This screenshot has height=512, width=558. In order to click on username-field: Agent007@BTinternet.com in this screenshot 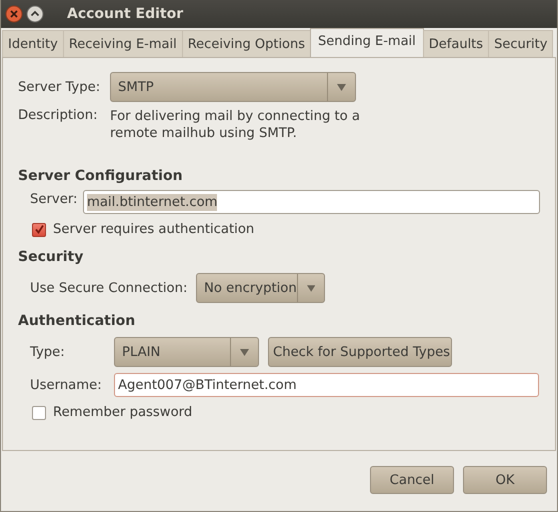, I will do `click(326, 385)`.